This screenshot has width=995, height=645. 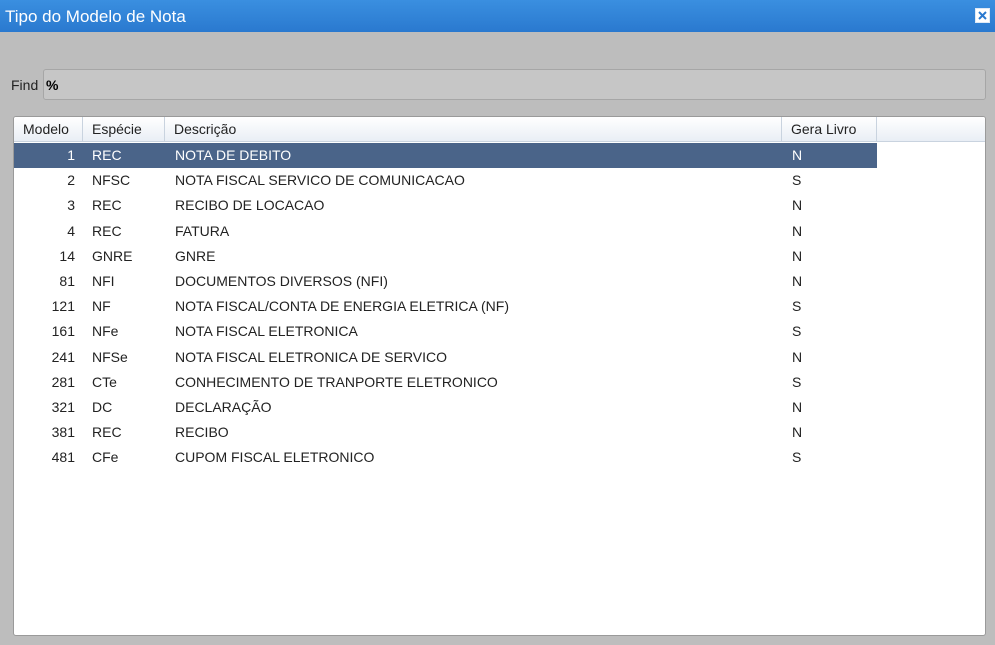 What do you see at coordinates (63, 457) in the screenshot?
I see `cell-modelo: 481` at bounding box center [63, 457].